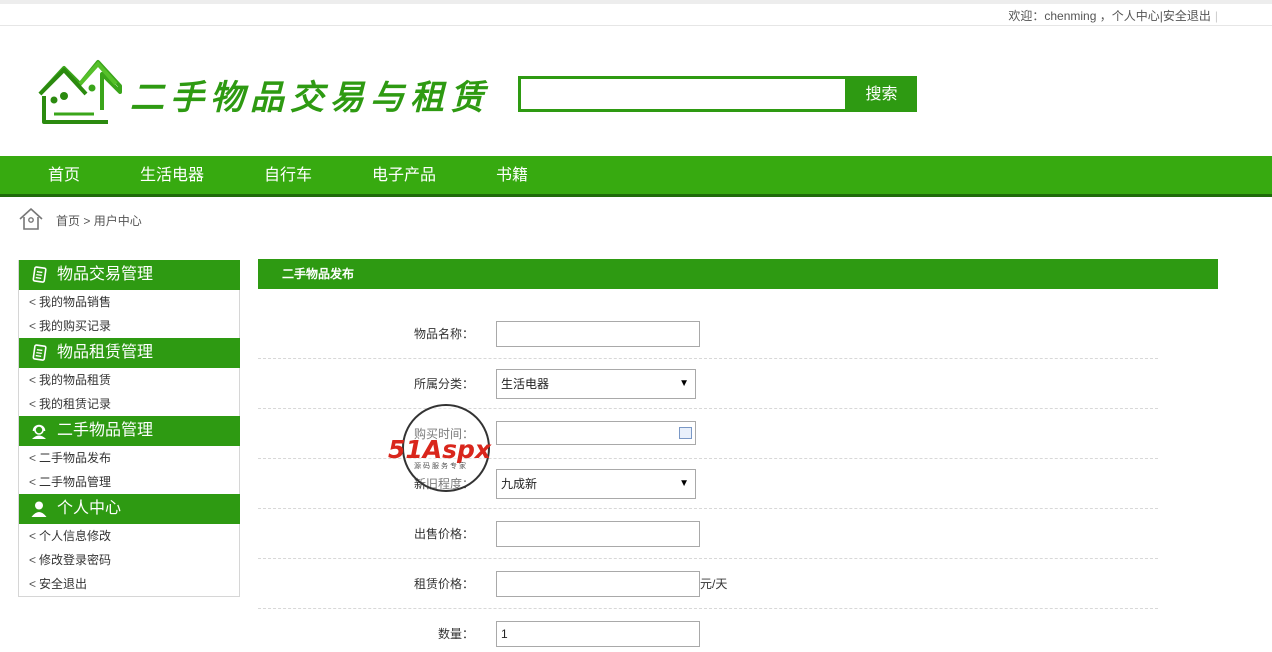  Describe the element at coordinates (596, 433) in the screenshot. I see `buy-date-input` at that location.